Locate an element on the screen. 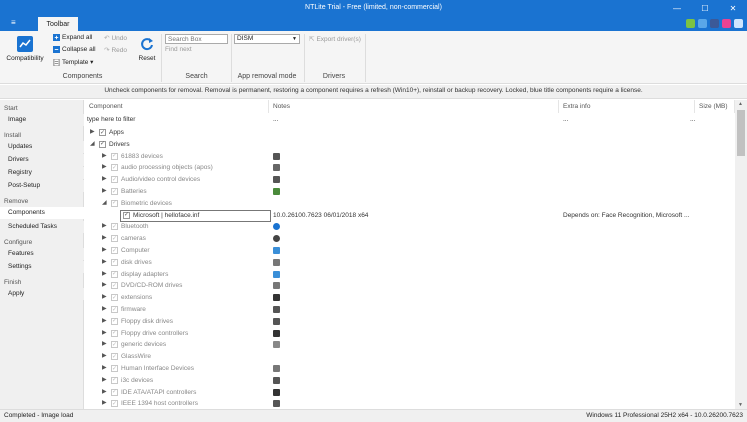 The image size is (747, 422). sidebar-item-apply: Apply is located at coordinates (42, 294).